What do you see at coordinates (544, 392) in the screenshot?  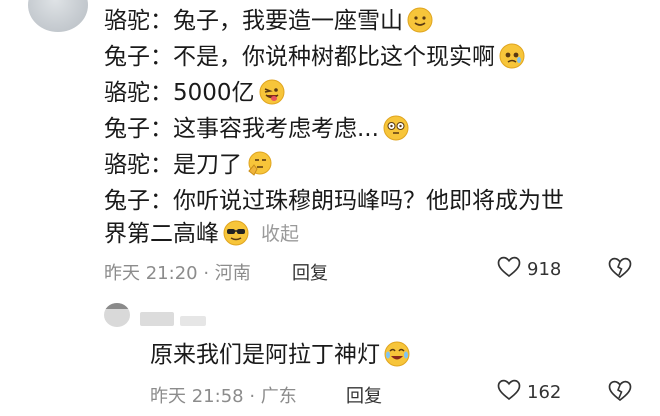 I see `like-count: 162` at bounding box center [544, 392].